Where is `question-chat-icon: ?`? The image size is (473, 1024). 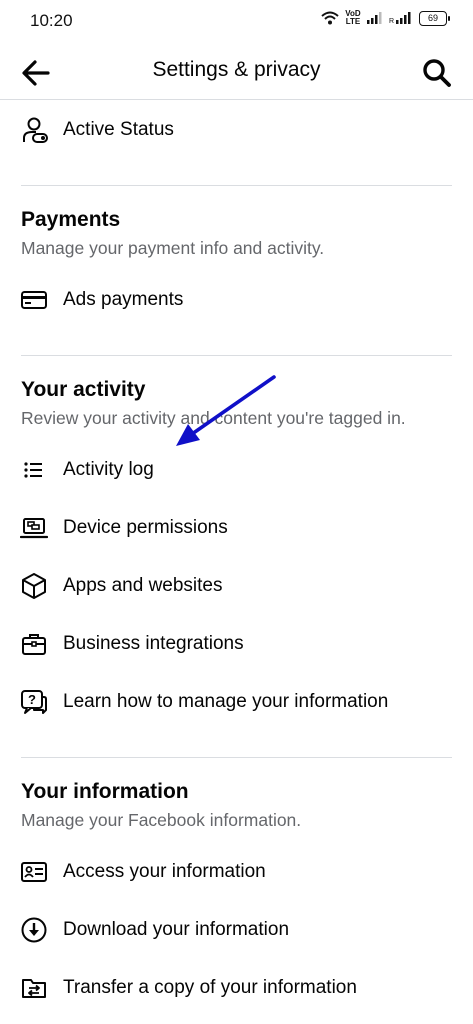
question-chat-icon: ? is located at coordinates (34, 702).